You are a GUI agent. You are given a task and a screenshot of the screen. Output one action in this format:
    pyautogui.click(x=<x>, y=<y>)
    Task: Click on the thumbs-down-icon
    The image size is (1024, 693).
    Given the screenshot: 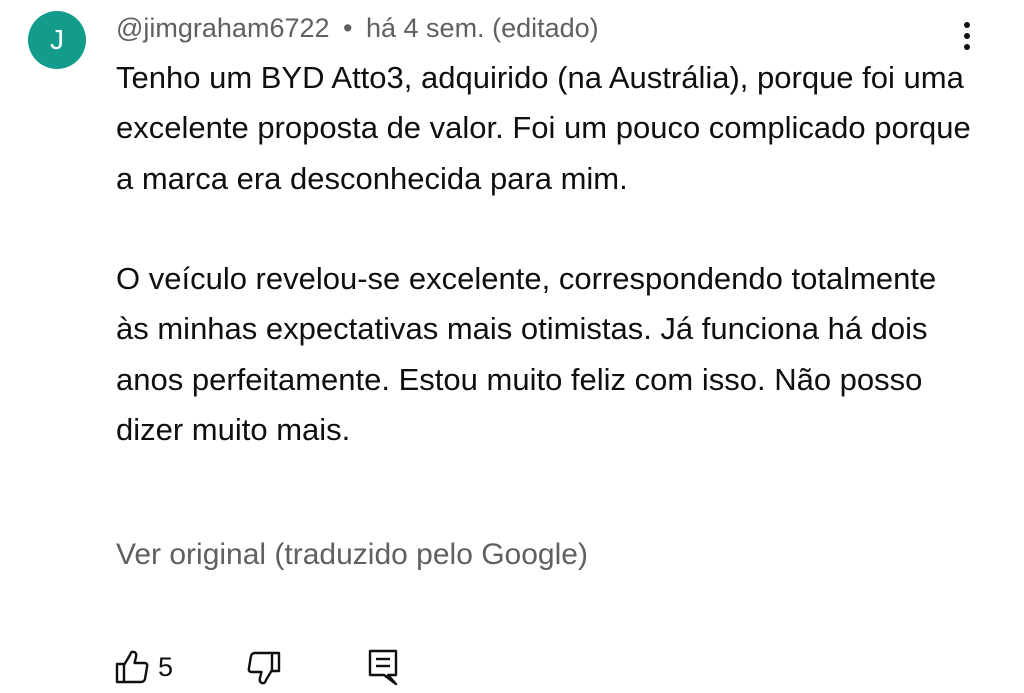 What is the action you would take?
    pyautogui.click(x=264, y=668)
    